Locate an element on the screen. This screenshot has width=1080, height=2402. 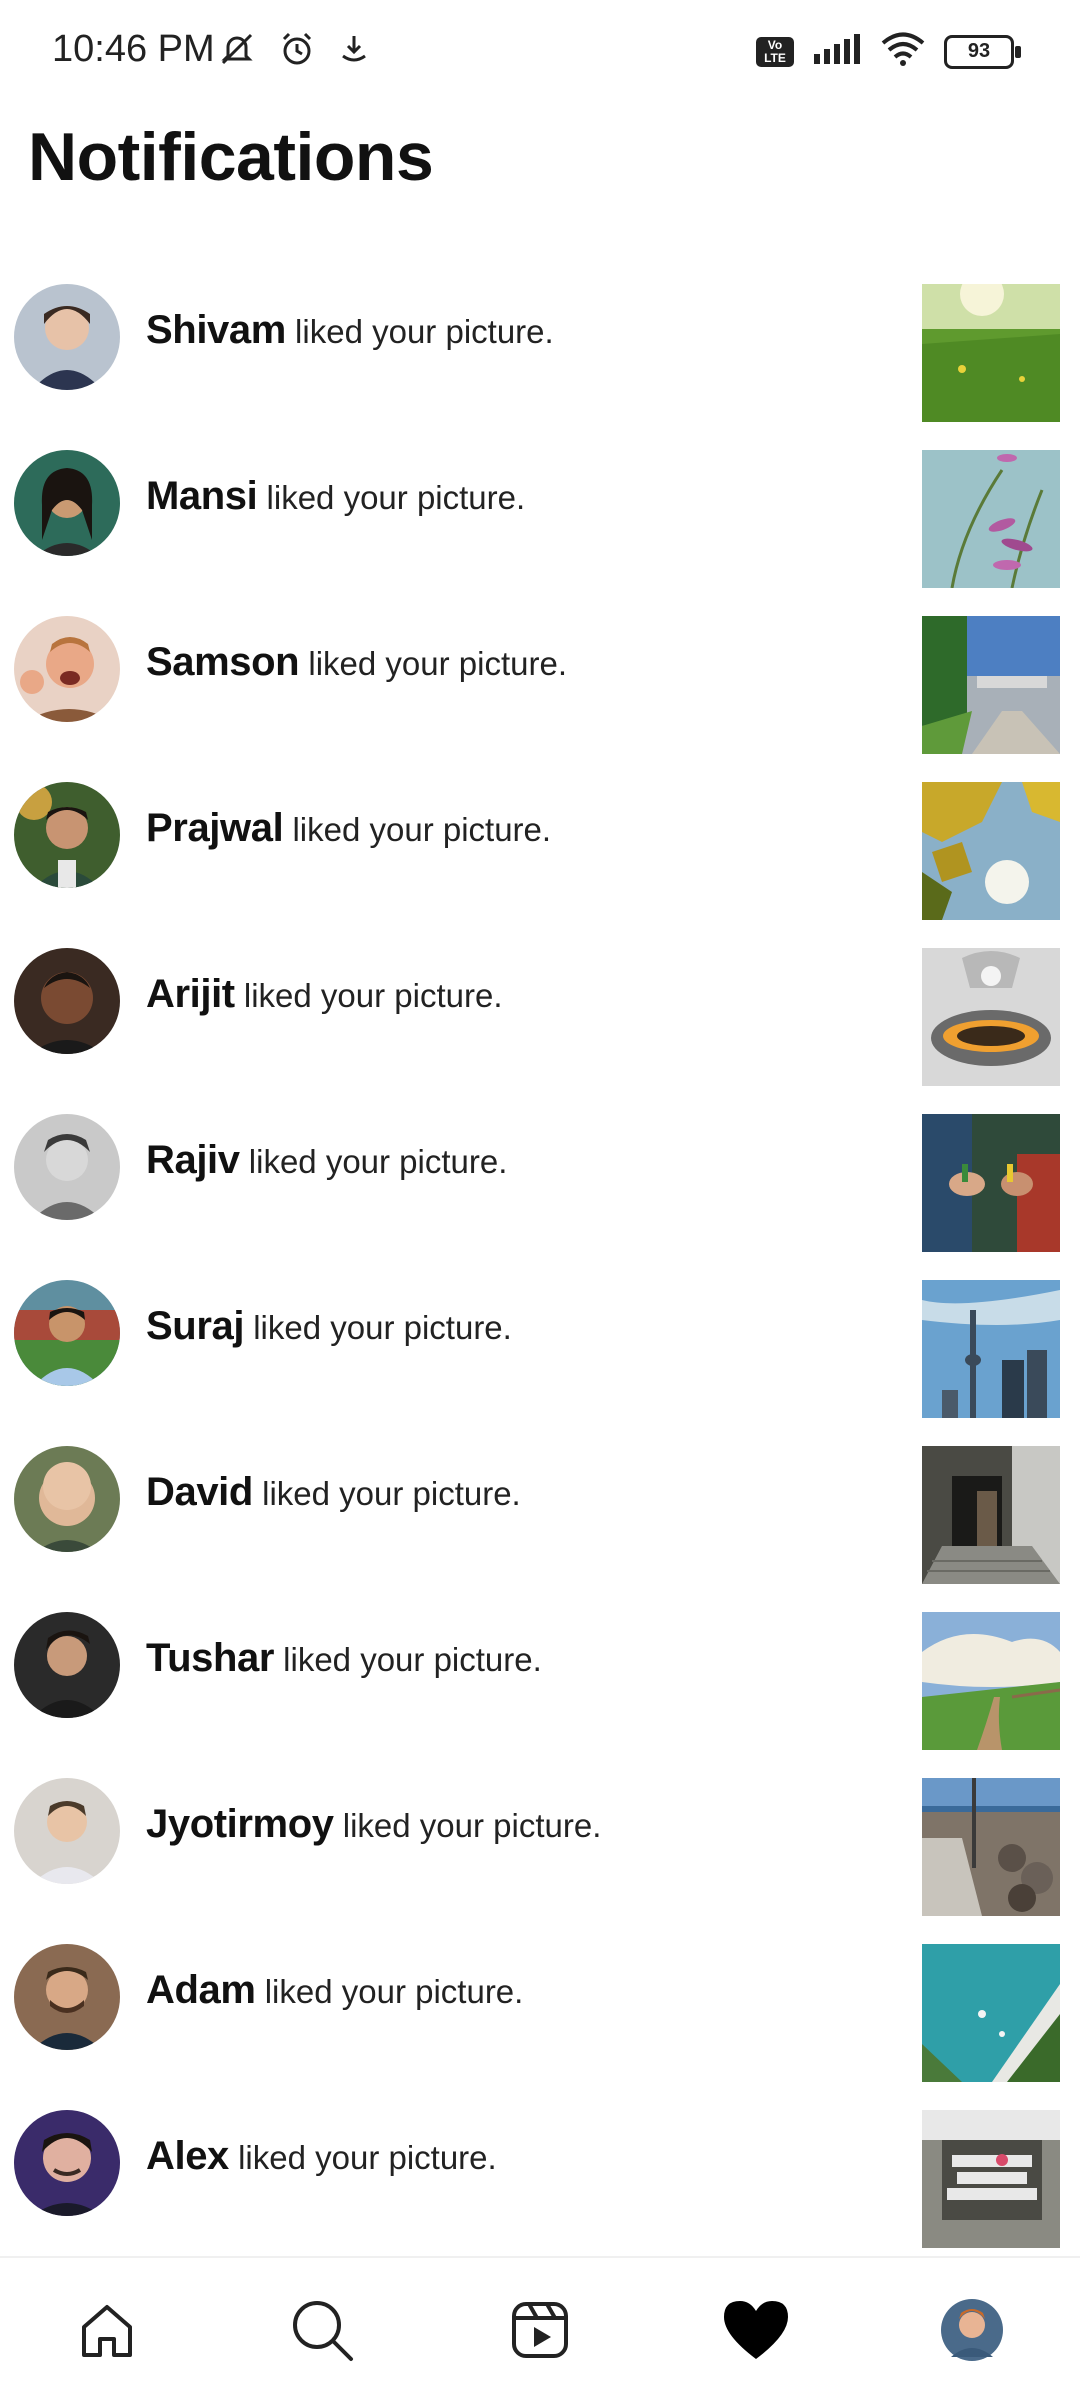
download-icon is located at coordinates (354, 51).